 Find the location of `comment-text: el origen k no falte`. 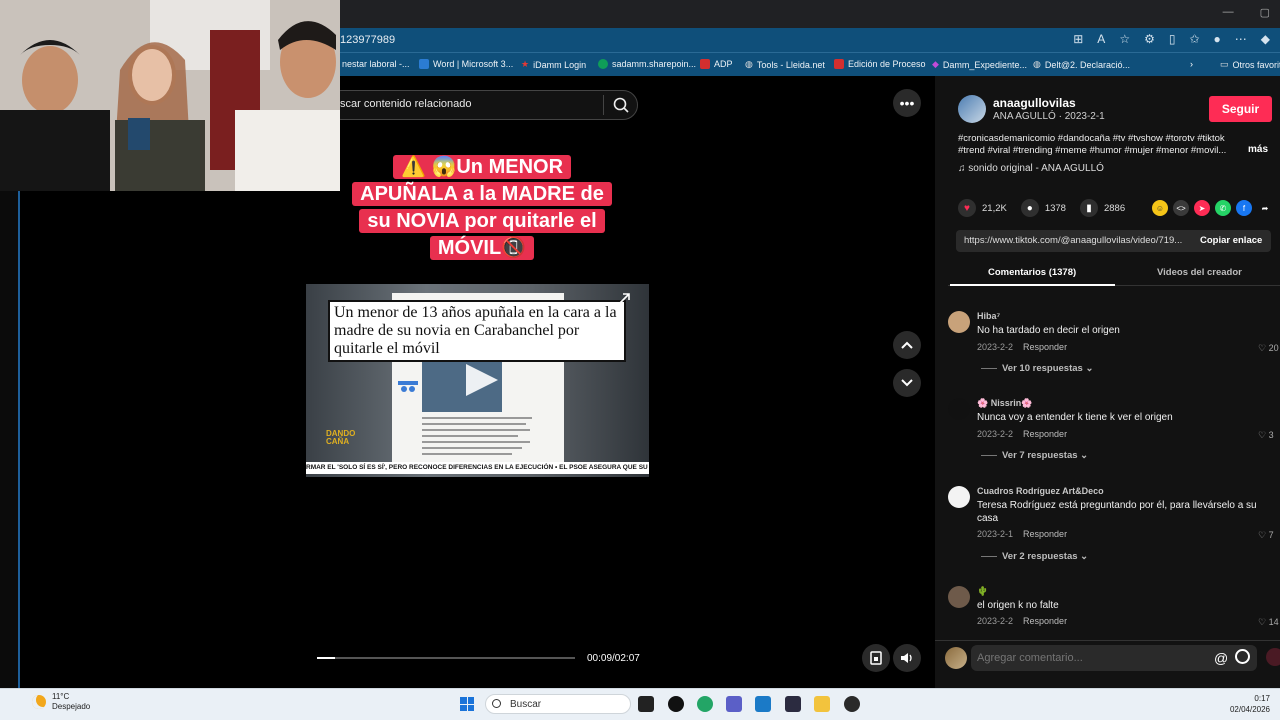

comment-text: el origen k no falte is located at coordinates (1018, 605).